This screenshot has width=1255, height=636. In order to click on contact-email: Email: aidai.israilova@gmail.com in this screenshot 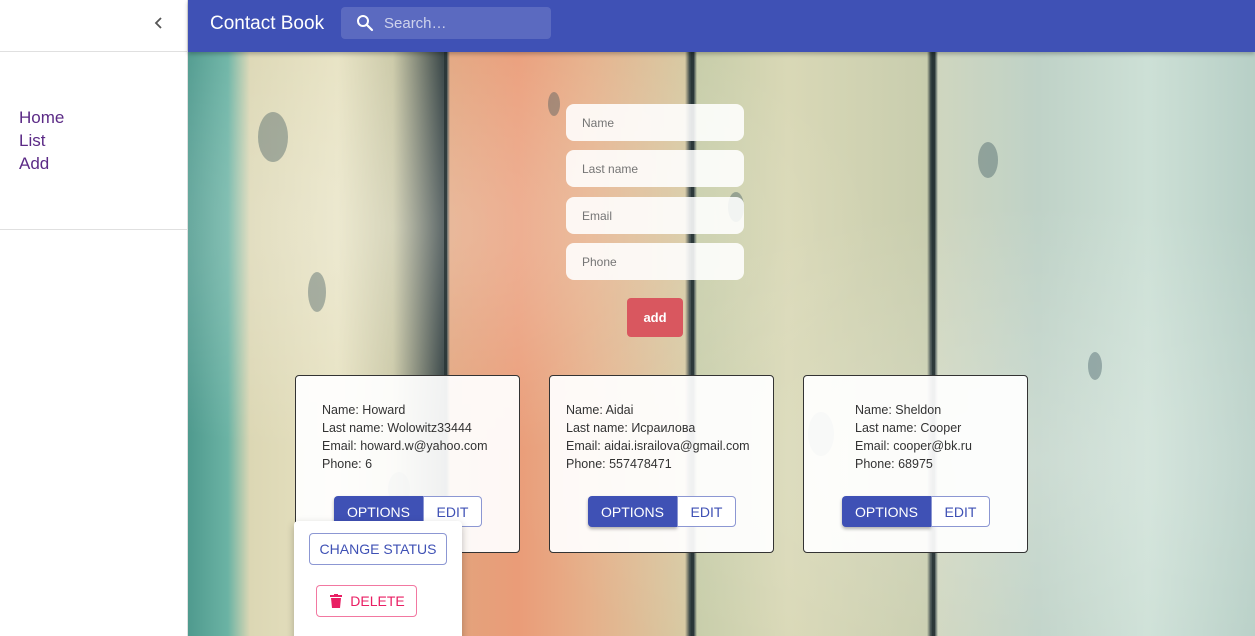, I will do `click(658, 446)`.